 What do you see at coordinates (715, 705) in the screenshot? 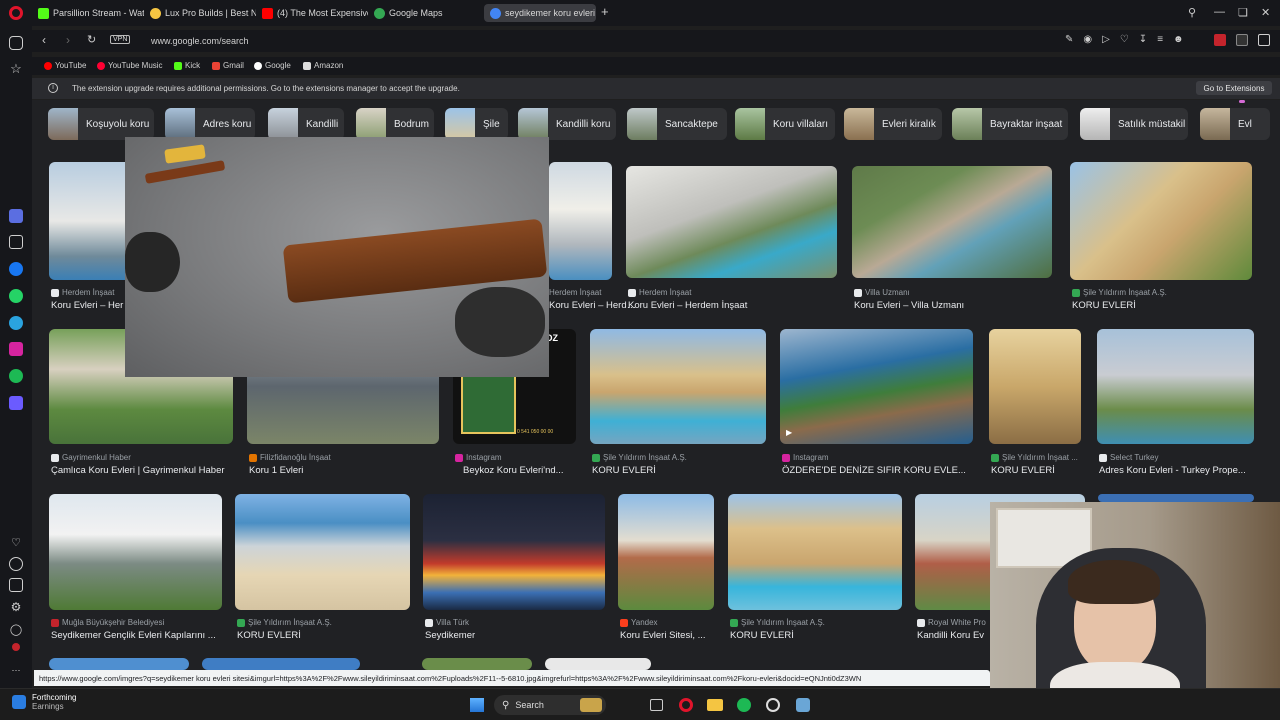
I see `file-explorer-icon` at bounding box center [715, 705].